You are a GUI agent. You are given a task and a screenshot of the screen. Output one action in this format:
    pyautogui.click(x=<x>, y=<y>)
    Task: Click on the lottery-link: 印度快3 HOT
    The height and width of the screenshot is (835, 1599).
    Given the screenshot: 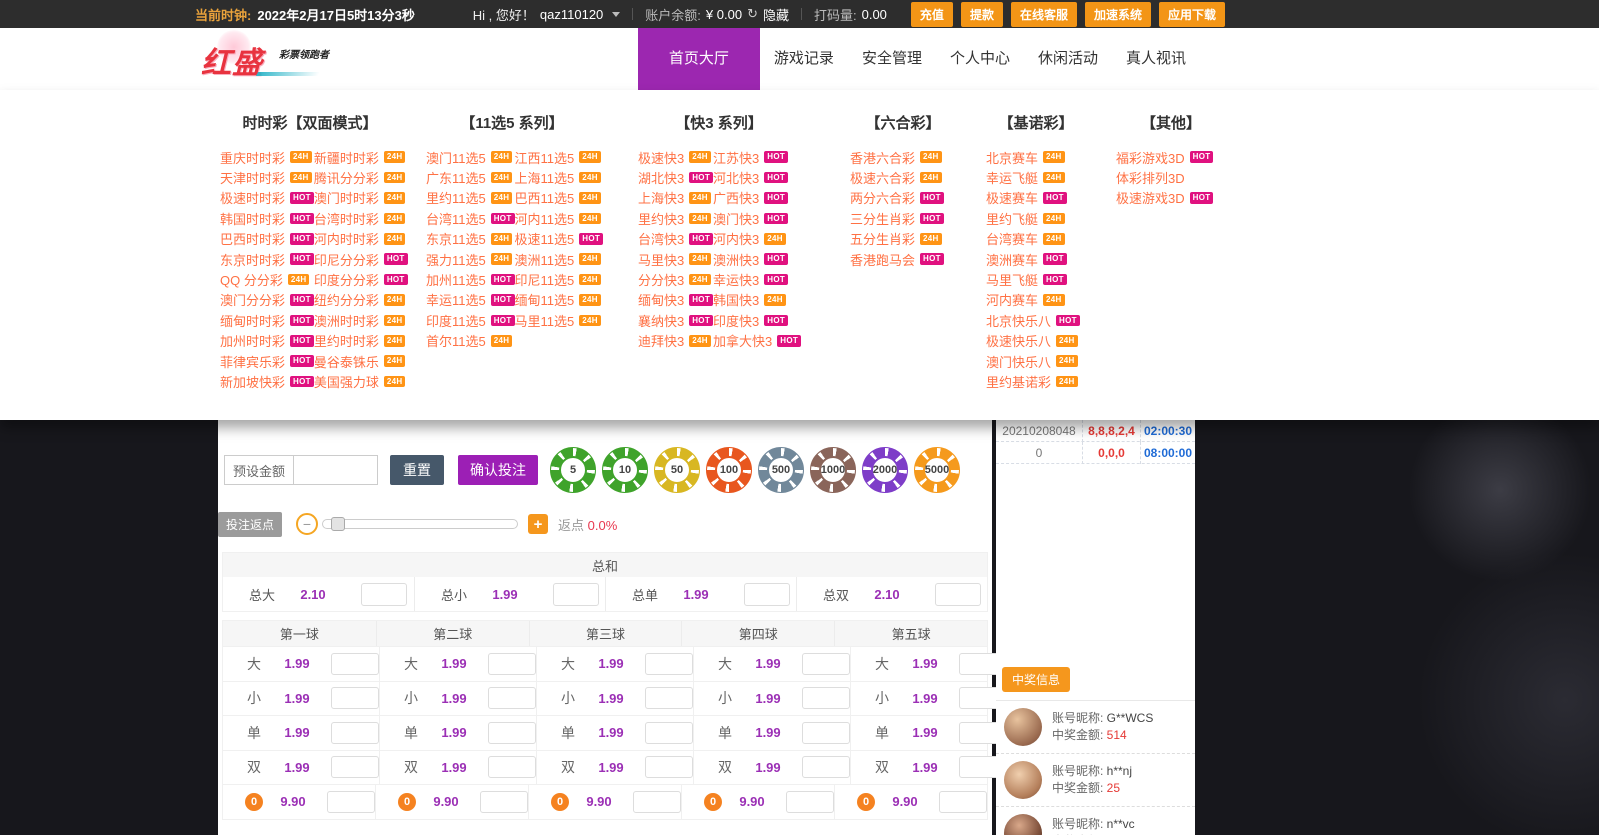 What is the action you would take?
    pyautogui.click(x=757, y=320)
    